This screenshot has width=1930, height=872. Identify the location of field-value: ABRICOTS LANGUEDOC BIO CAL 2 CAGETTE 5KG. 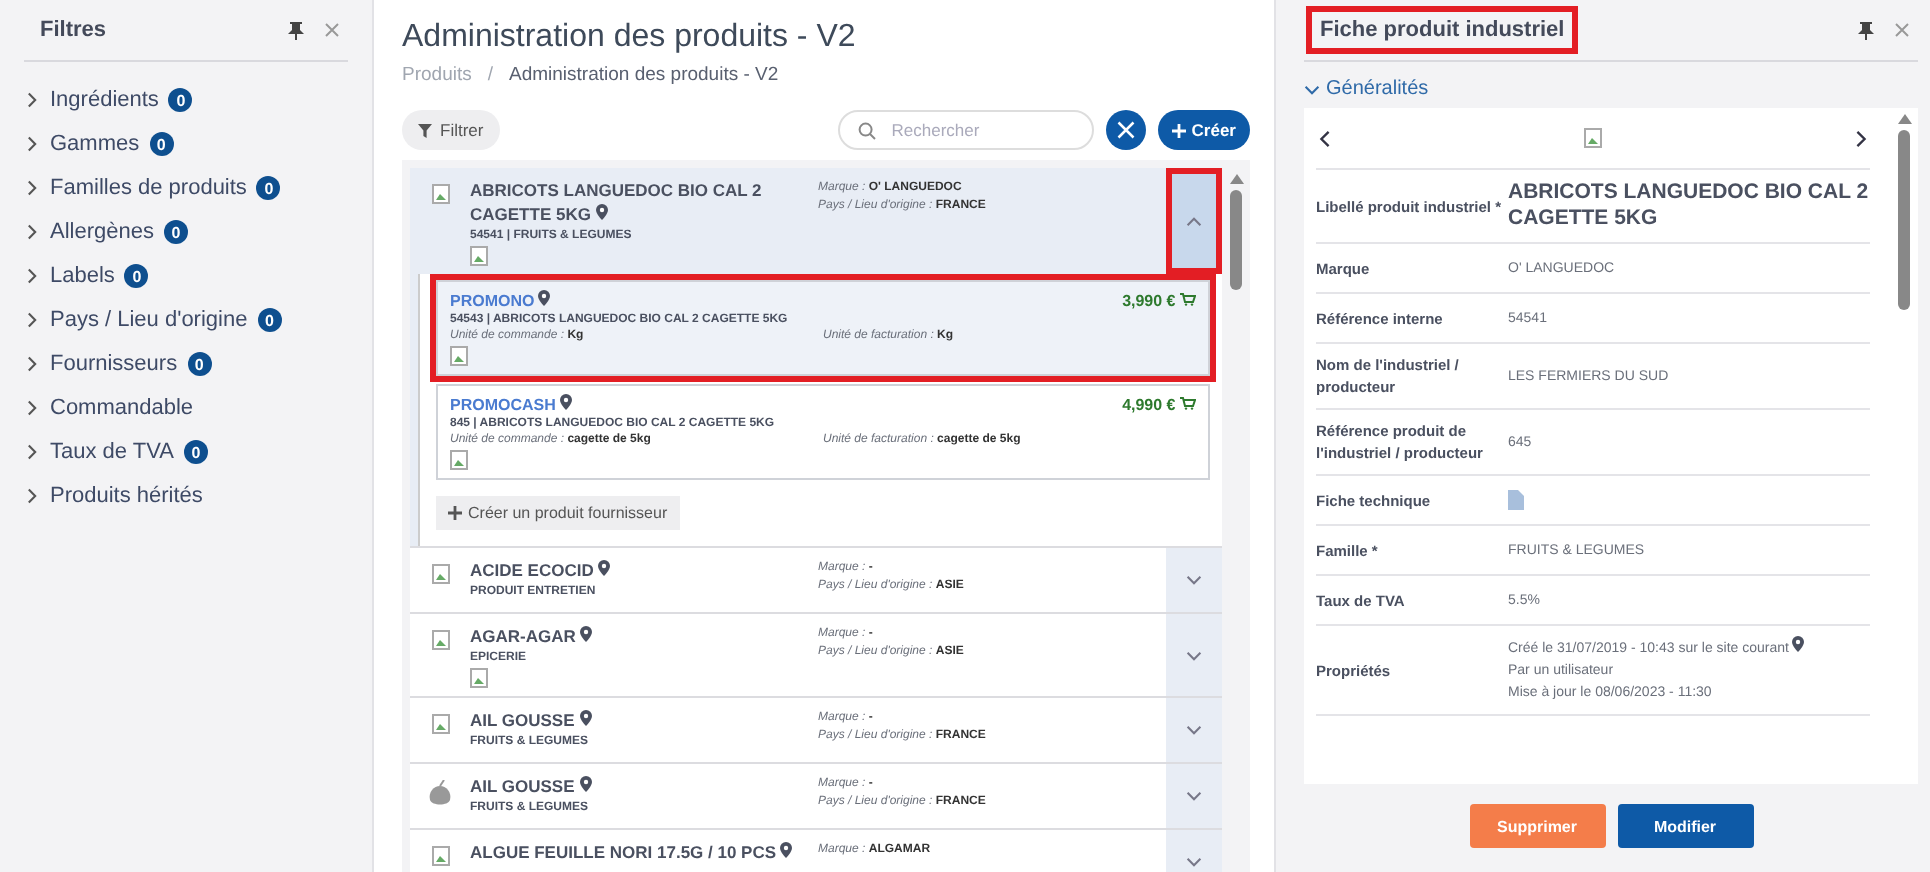
(1689, 206).